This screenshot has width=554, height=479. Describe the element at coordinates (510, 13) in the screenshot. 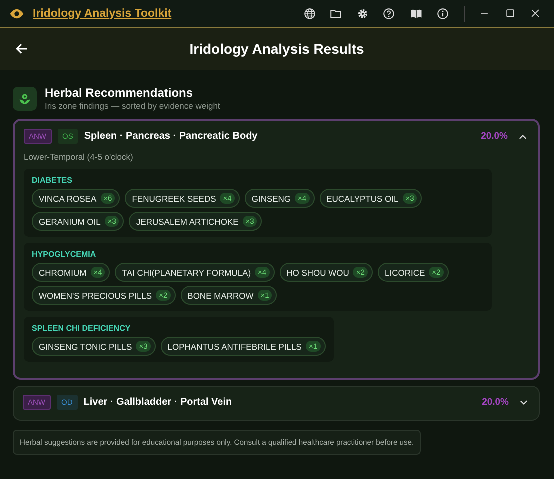

I see `maximize-icon` at that location.